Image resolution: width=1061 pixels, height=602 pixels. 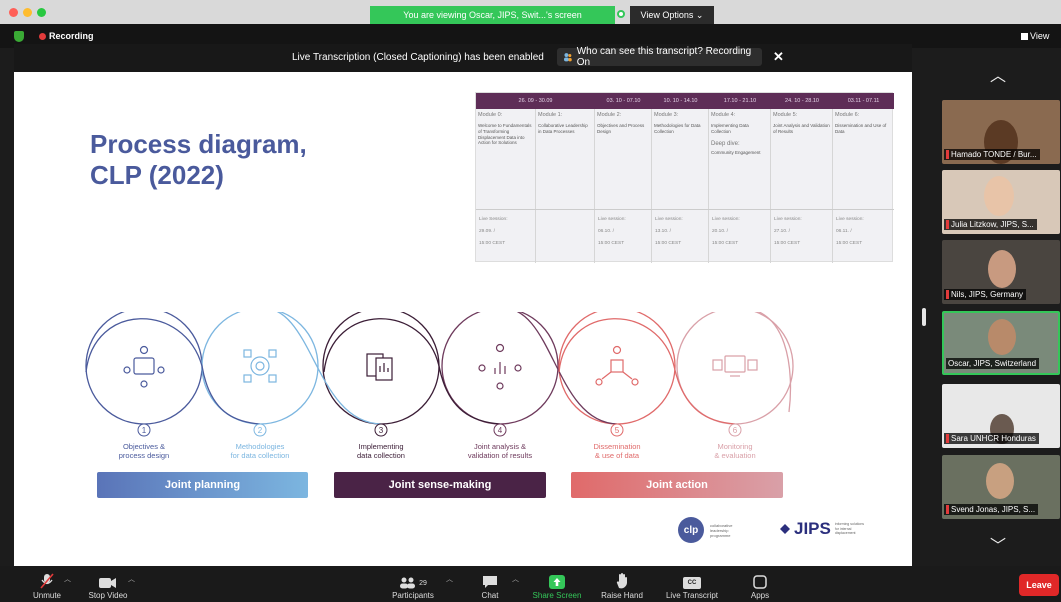 I want to click on schedule-header-cell: 10. 10 - 14.10, so click(x=680, y=101).